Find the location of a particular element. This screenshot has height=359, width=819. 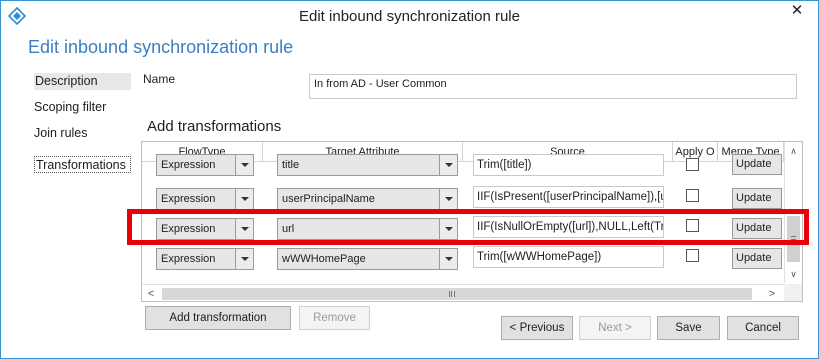

target-attribute-select: wWWHomePage is located at coordinates (367, 259).